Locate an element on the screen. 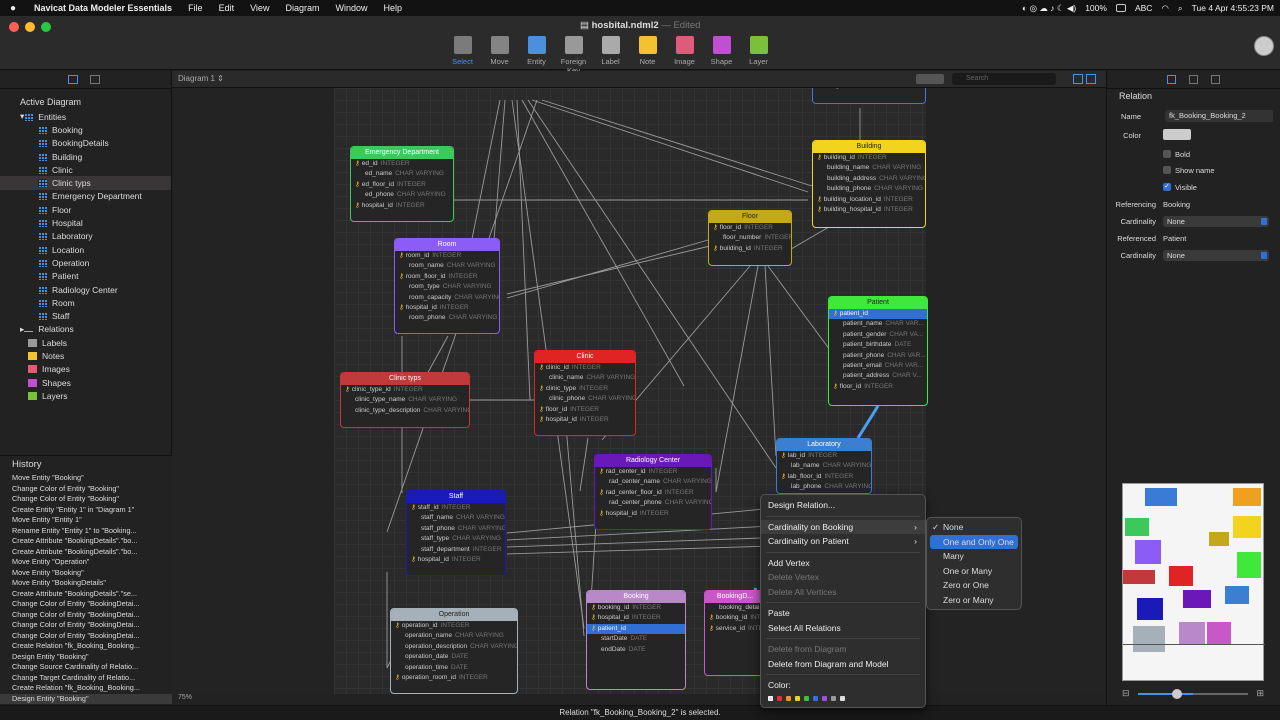 The width and height of the screenshot is (1280, 720). entity-header: Building is located at coordinates (869, 147).